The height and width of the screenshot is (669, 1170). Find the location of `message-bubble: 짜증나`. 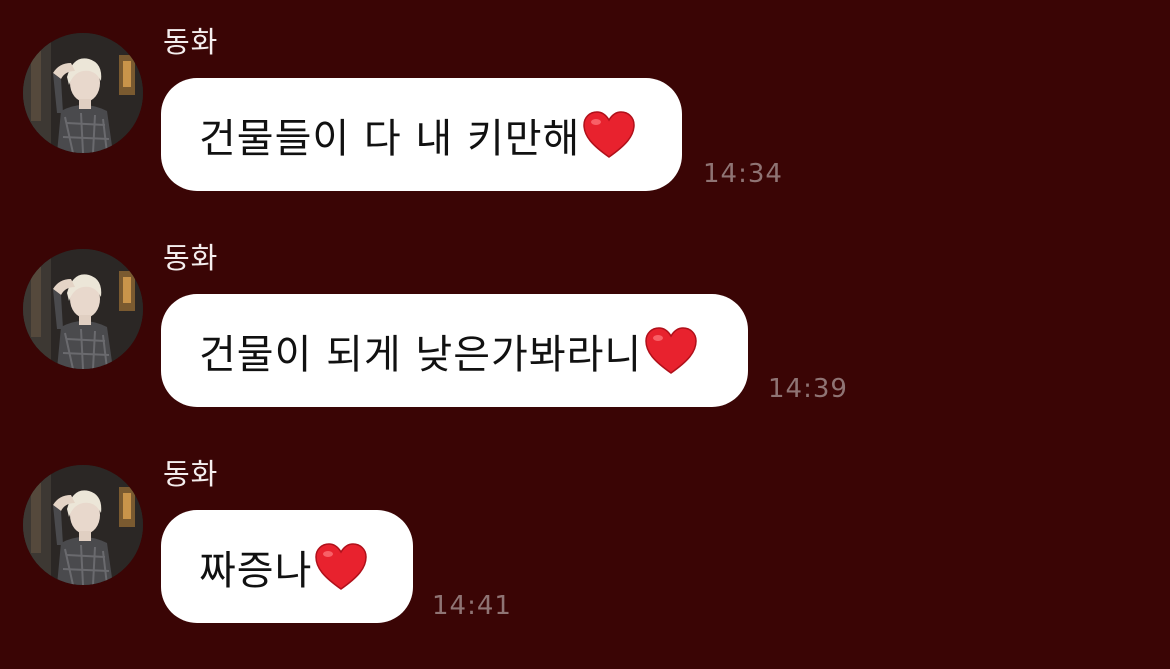

message-bubble: 짜증나 is located at coordinates (287, 566).